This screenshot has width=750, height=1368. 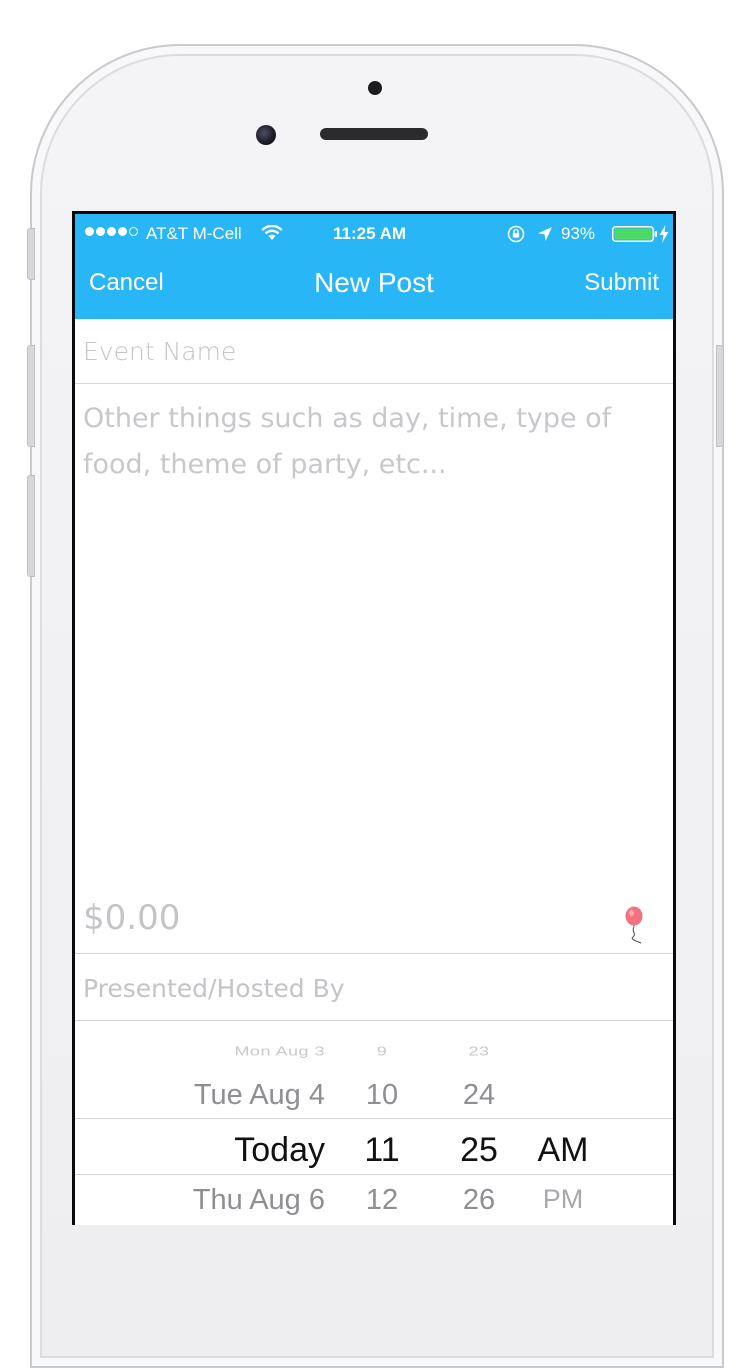 I want to click on picker-hour-option: 9, so click(x=382, y=1051).